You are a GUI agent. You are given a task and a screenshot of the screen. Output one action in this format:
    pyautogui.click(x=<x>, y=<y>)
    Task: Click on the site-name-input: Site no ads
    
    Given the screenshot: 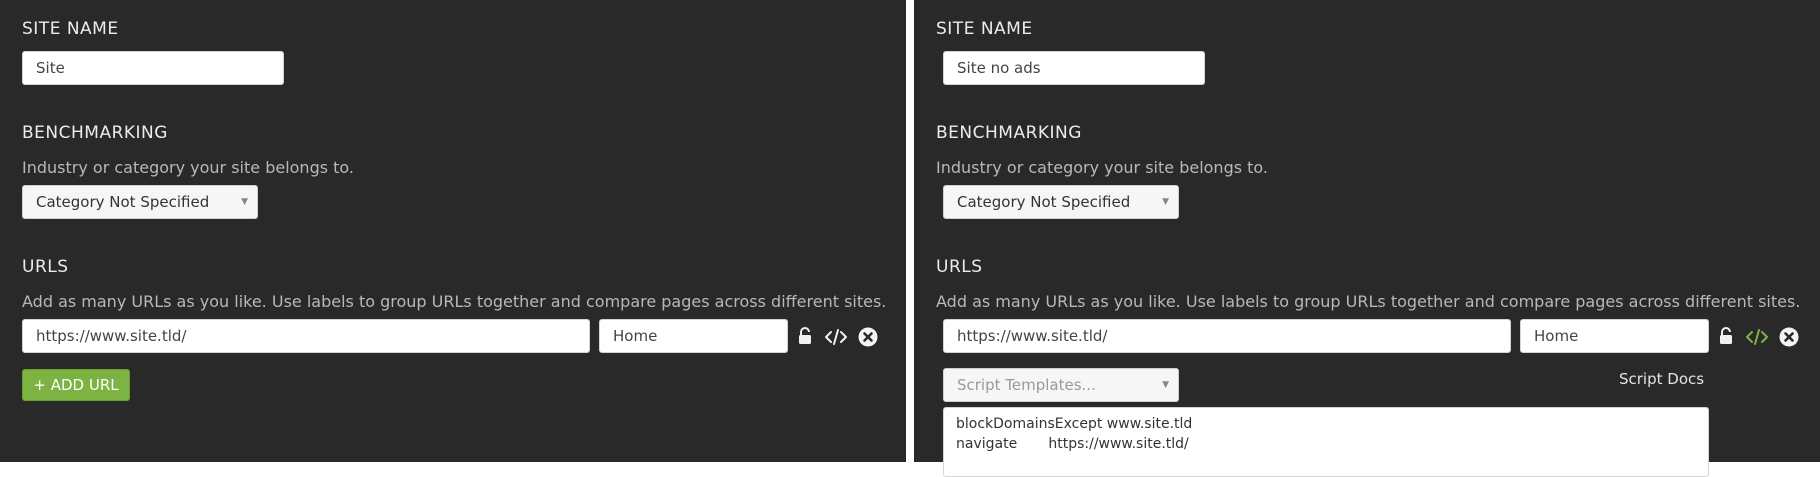 What is the action you would take?
    pyautogui.click(x=1074, y=68)
    